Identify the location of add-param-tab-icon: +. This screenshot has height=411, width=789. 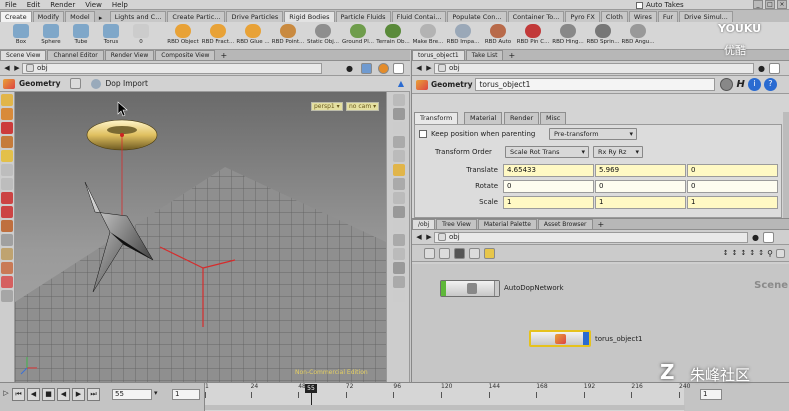
(511, 55).